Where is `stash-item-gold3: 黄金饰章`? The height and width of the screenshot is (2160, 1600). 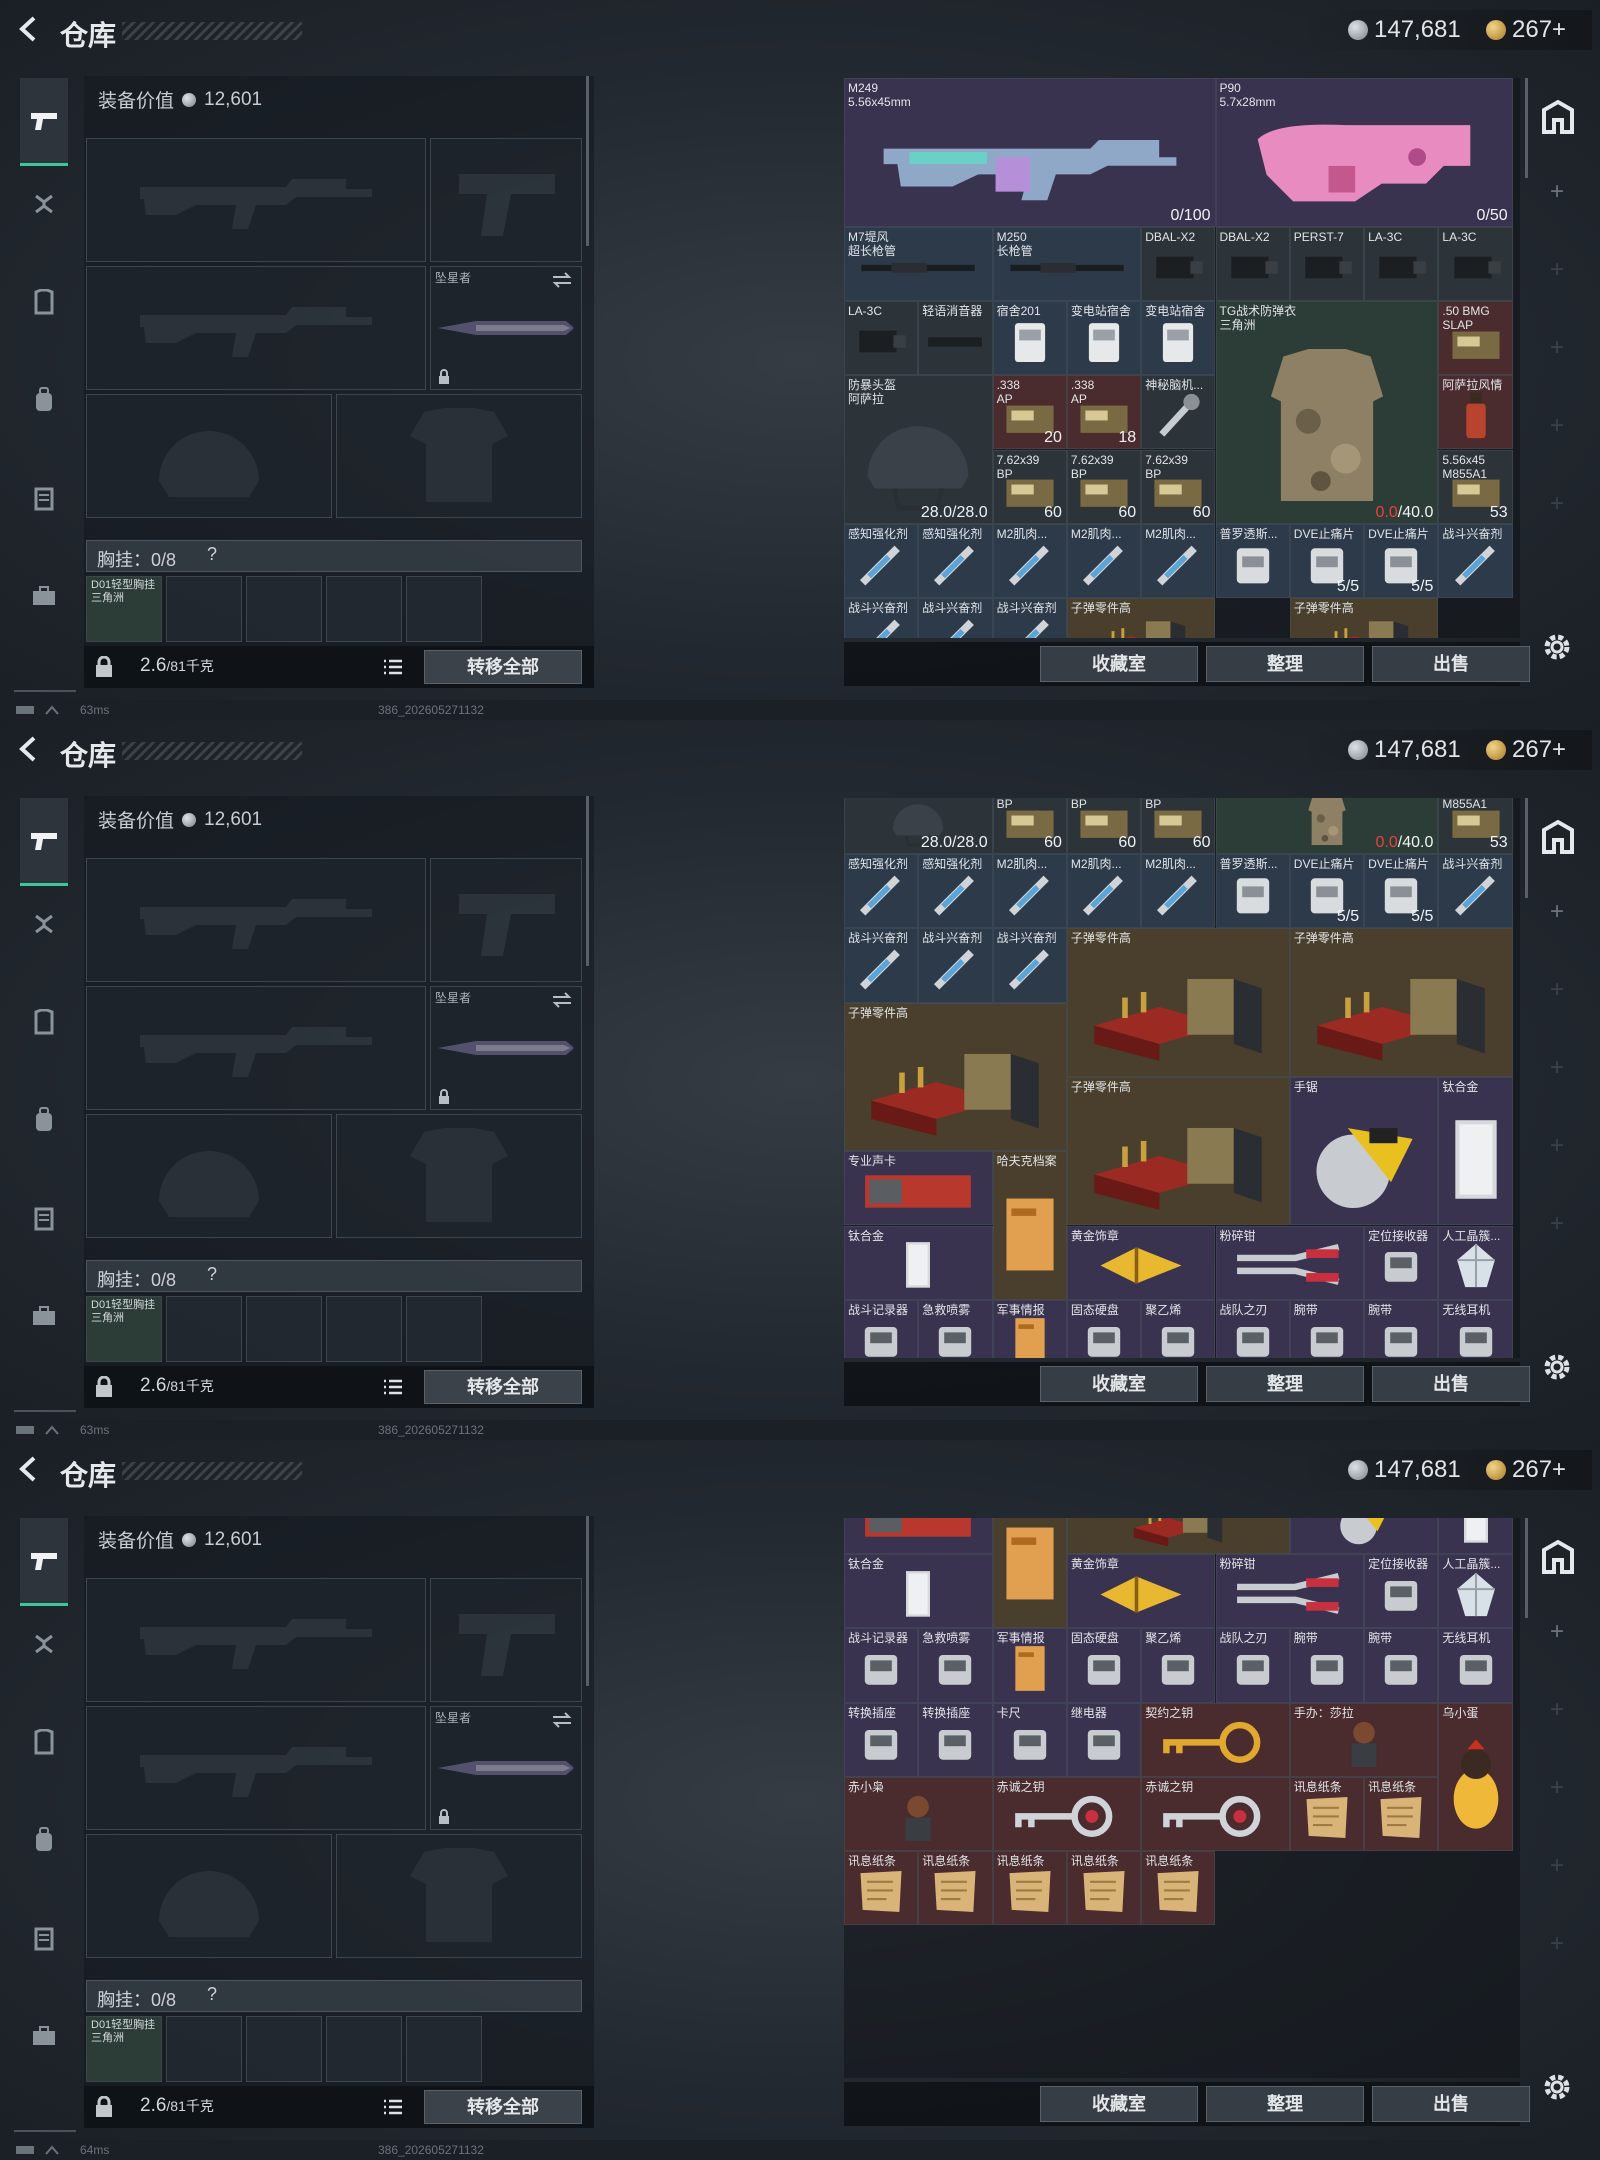 stash-item-gold3: 黄金饰章 is located at coordinates (1141, 1591).